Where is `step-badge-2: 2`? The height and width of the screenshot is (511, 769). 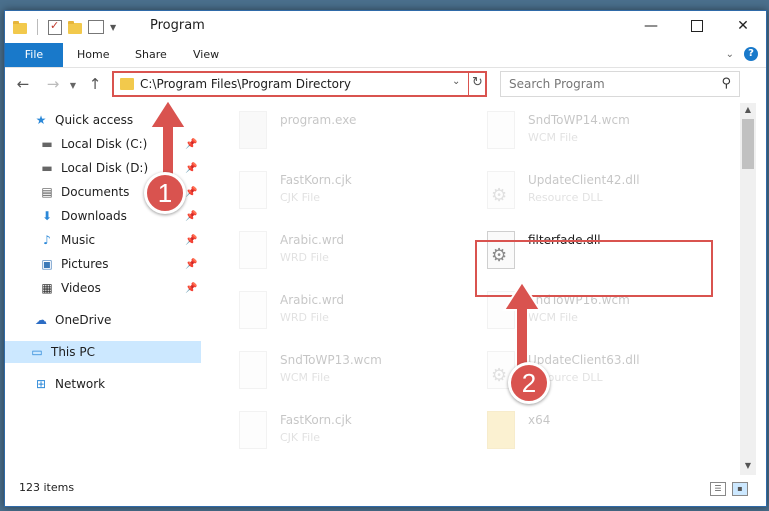 step-badge-2: 2 is located at coordinates (529, 383).